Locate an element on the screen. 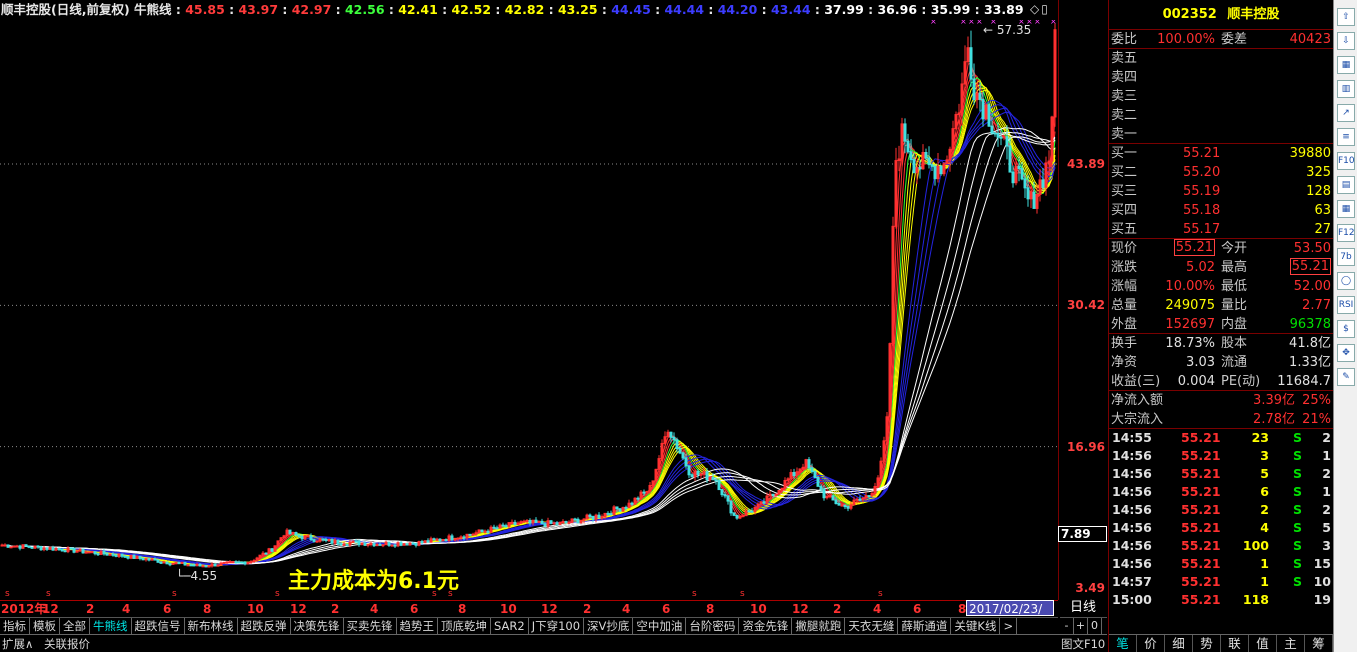 Image resolution: width=1357 pixels, height=652 pixels. bid-row: 买二 55.20 325 is located at coordinates (1221, 172).